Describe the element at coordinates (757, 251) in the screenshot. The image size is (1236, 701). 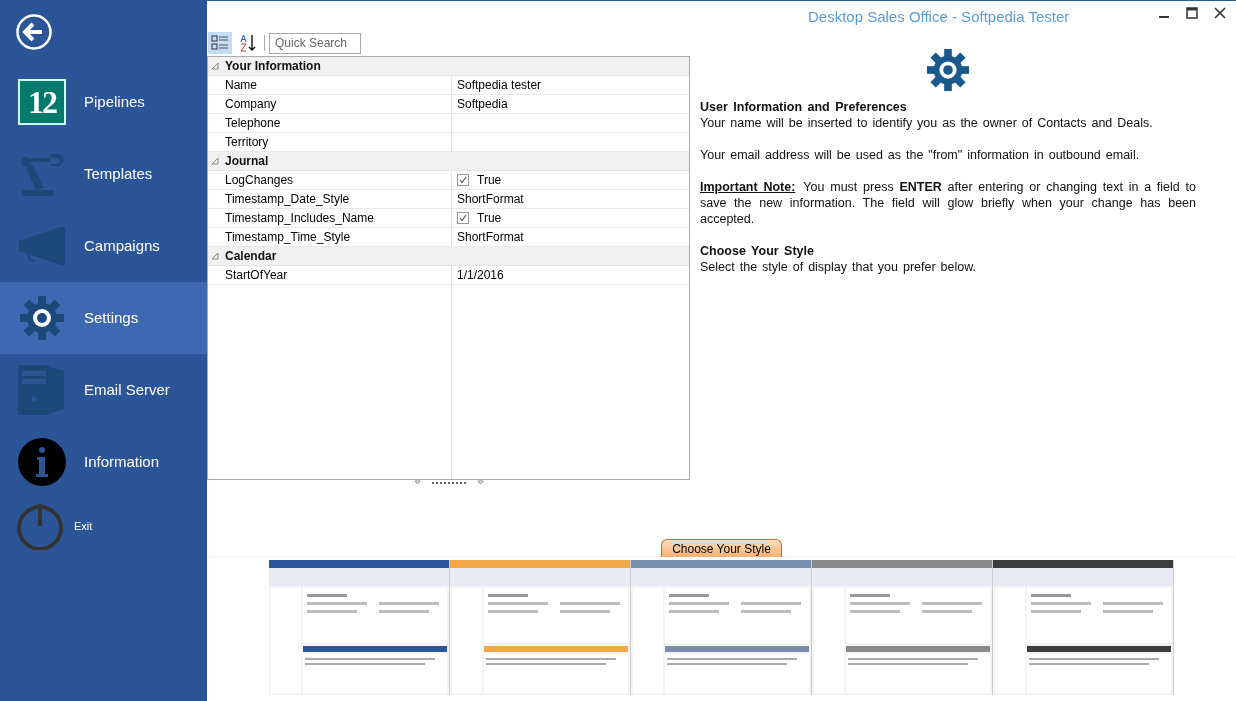
I see `section-heading: Choose Your Style` at that location.